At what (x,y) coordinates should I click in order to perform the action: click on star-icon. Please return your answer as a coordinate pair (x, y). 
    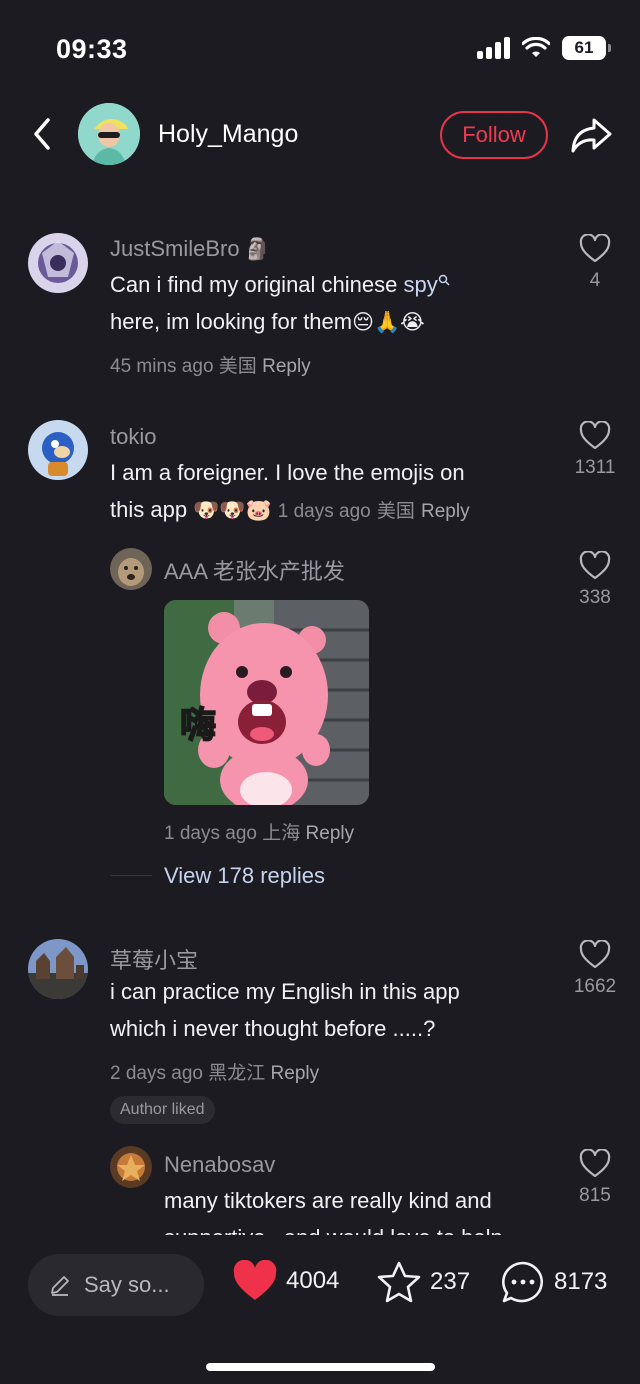
    Looking at the image, I should click on (399, 1282).